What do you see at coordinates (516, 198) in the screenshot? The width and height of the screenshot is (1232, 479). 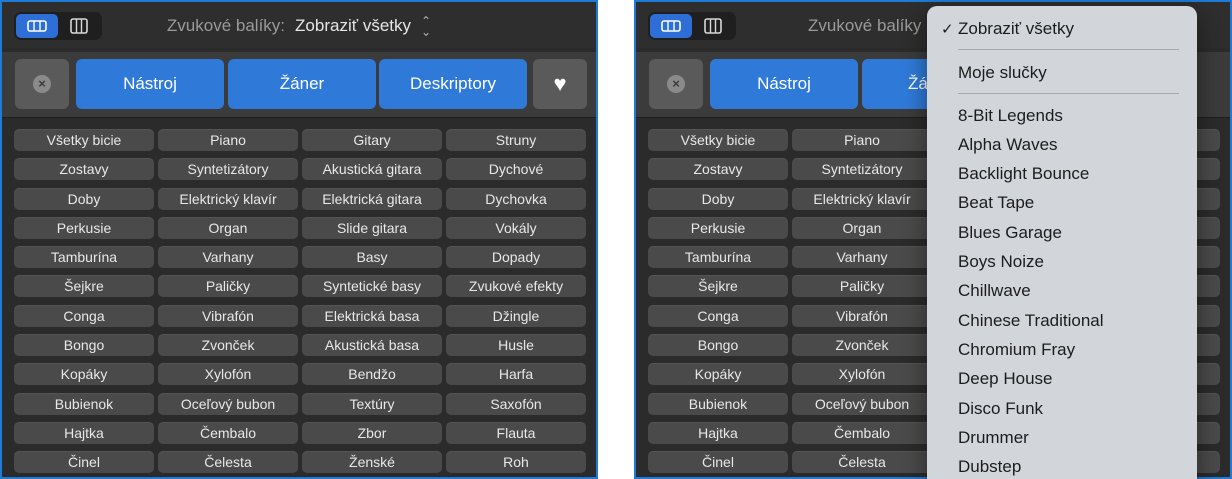 I see `keyword-button: Dychovka` at bounding box center [516, 198].